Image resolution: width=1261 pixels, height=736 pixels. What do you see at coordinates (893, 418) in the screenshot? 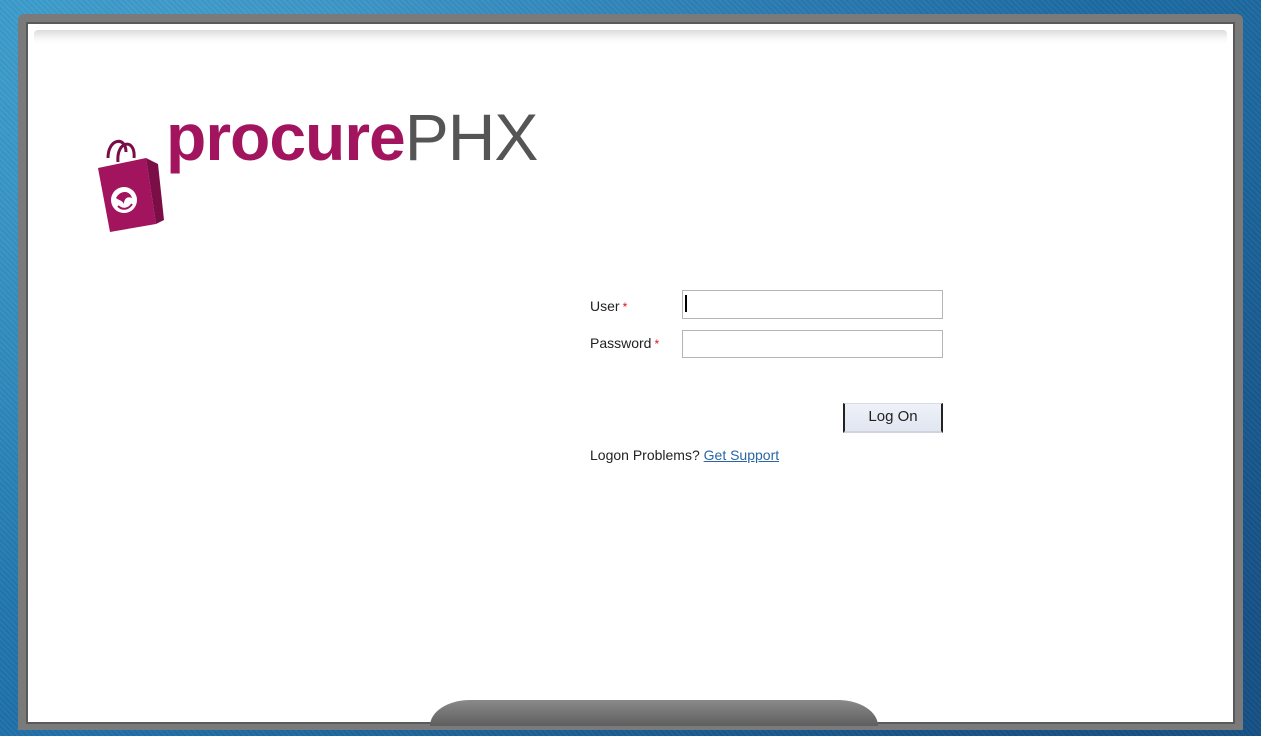
I see `log-on-button: Log On` at bounding box center [893, 418].